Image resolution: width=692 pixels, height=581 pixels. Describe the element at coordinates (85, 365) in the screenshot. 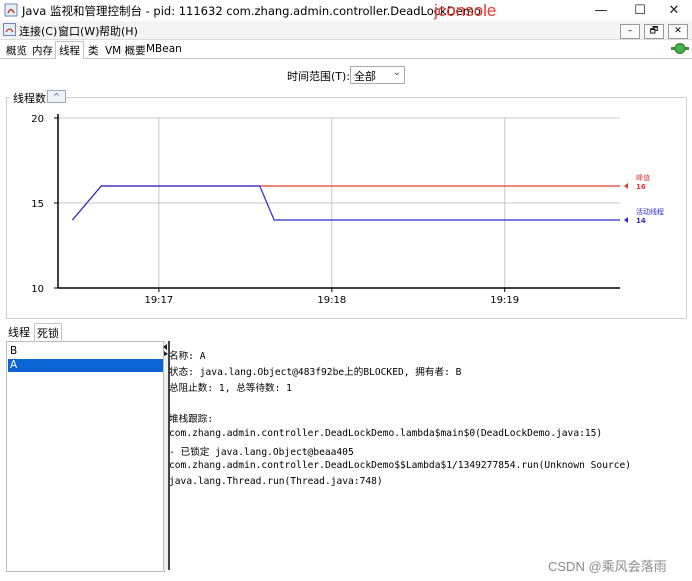

I see `list-item: A` at that location.